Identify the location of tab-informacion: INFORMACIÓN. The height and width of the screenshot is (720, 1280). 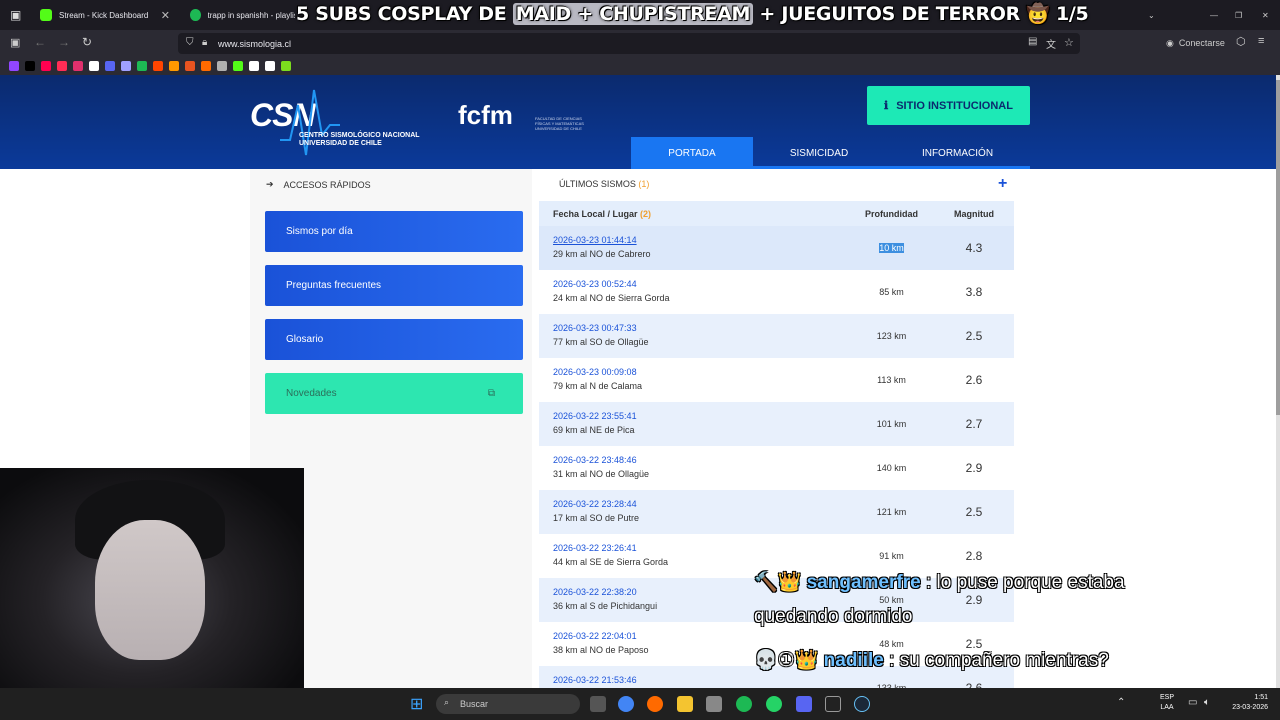
(957, 153).